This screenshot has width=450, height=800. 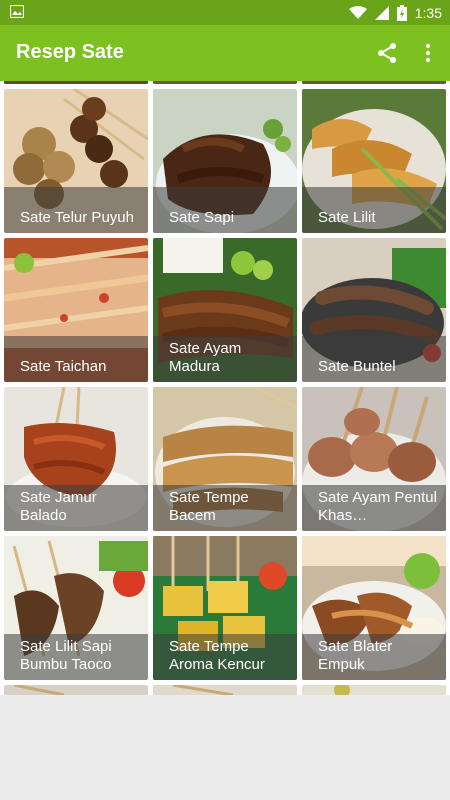 What do you see at coordinates (76, 161) in the screenshot?
I see `grid-tile-sate-telur-puyuh: Sate Telur Puyuh` at bounding box center [76, 161].